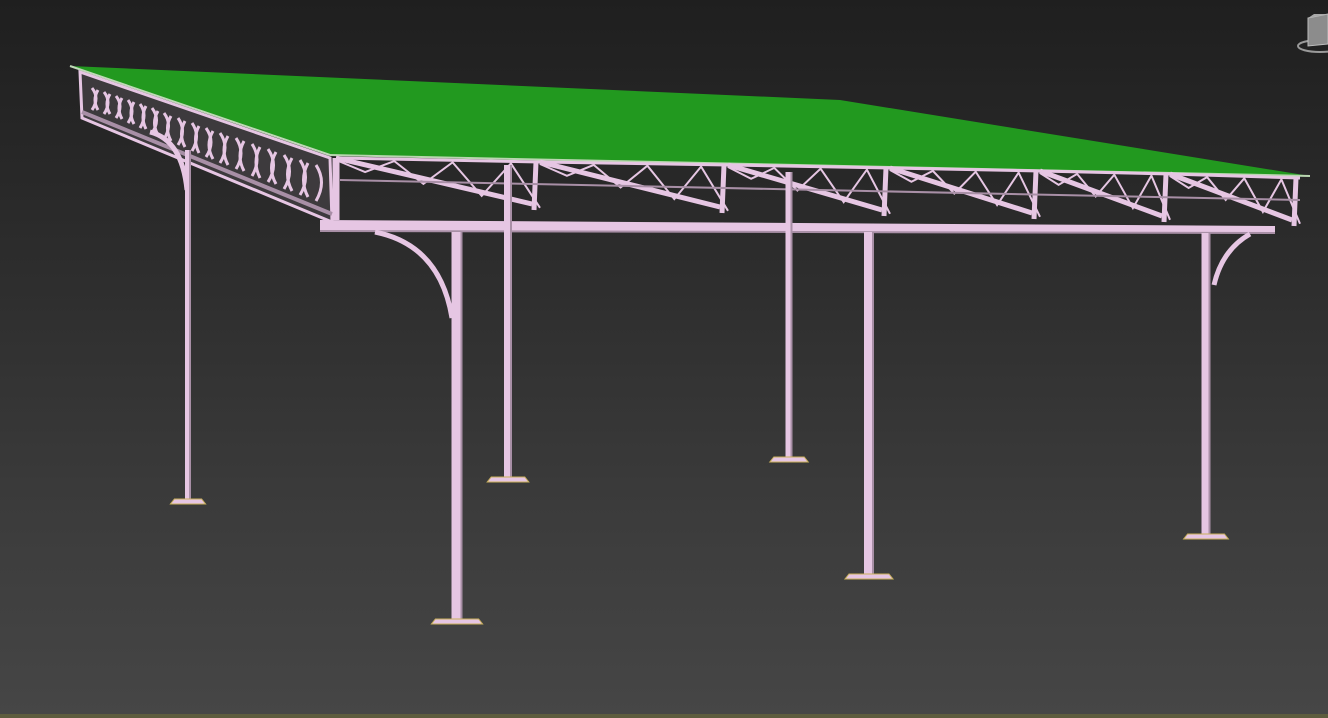 This screenshot has width=1328, height=718. I want to click on column-back-left, so click(188, 327).